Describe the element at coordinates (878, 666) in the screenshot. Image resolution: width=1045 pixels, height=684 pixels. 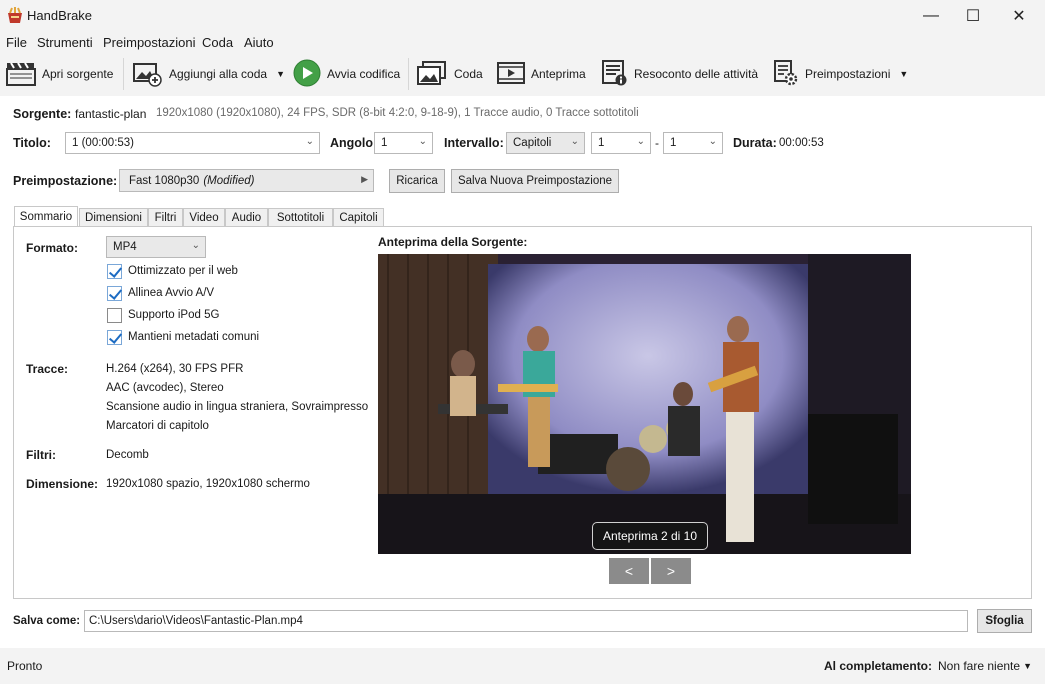
I see `on-complete-label: Al completamento:` at that location.